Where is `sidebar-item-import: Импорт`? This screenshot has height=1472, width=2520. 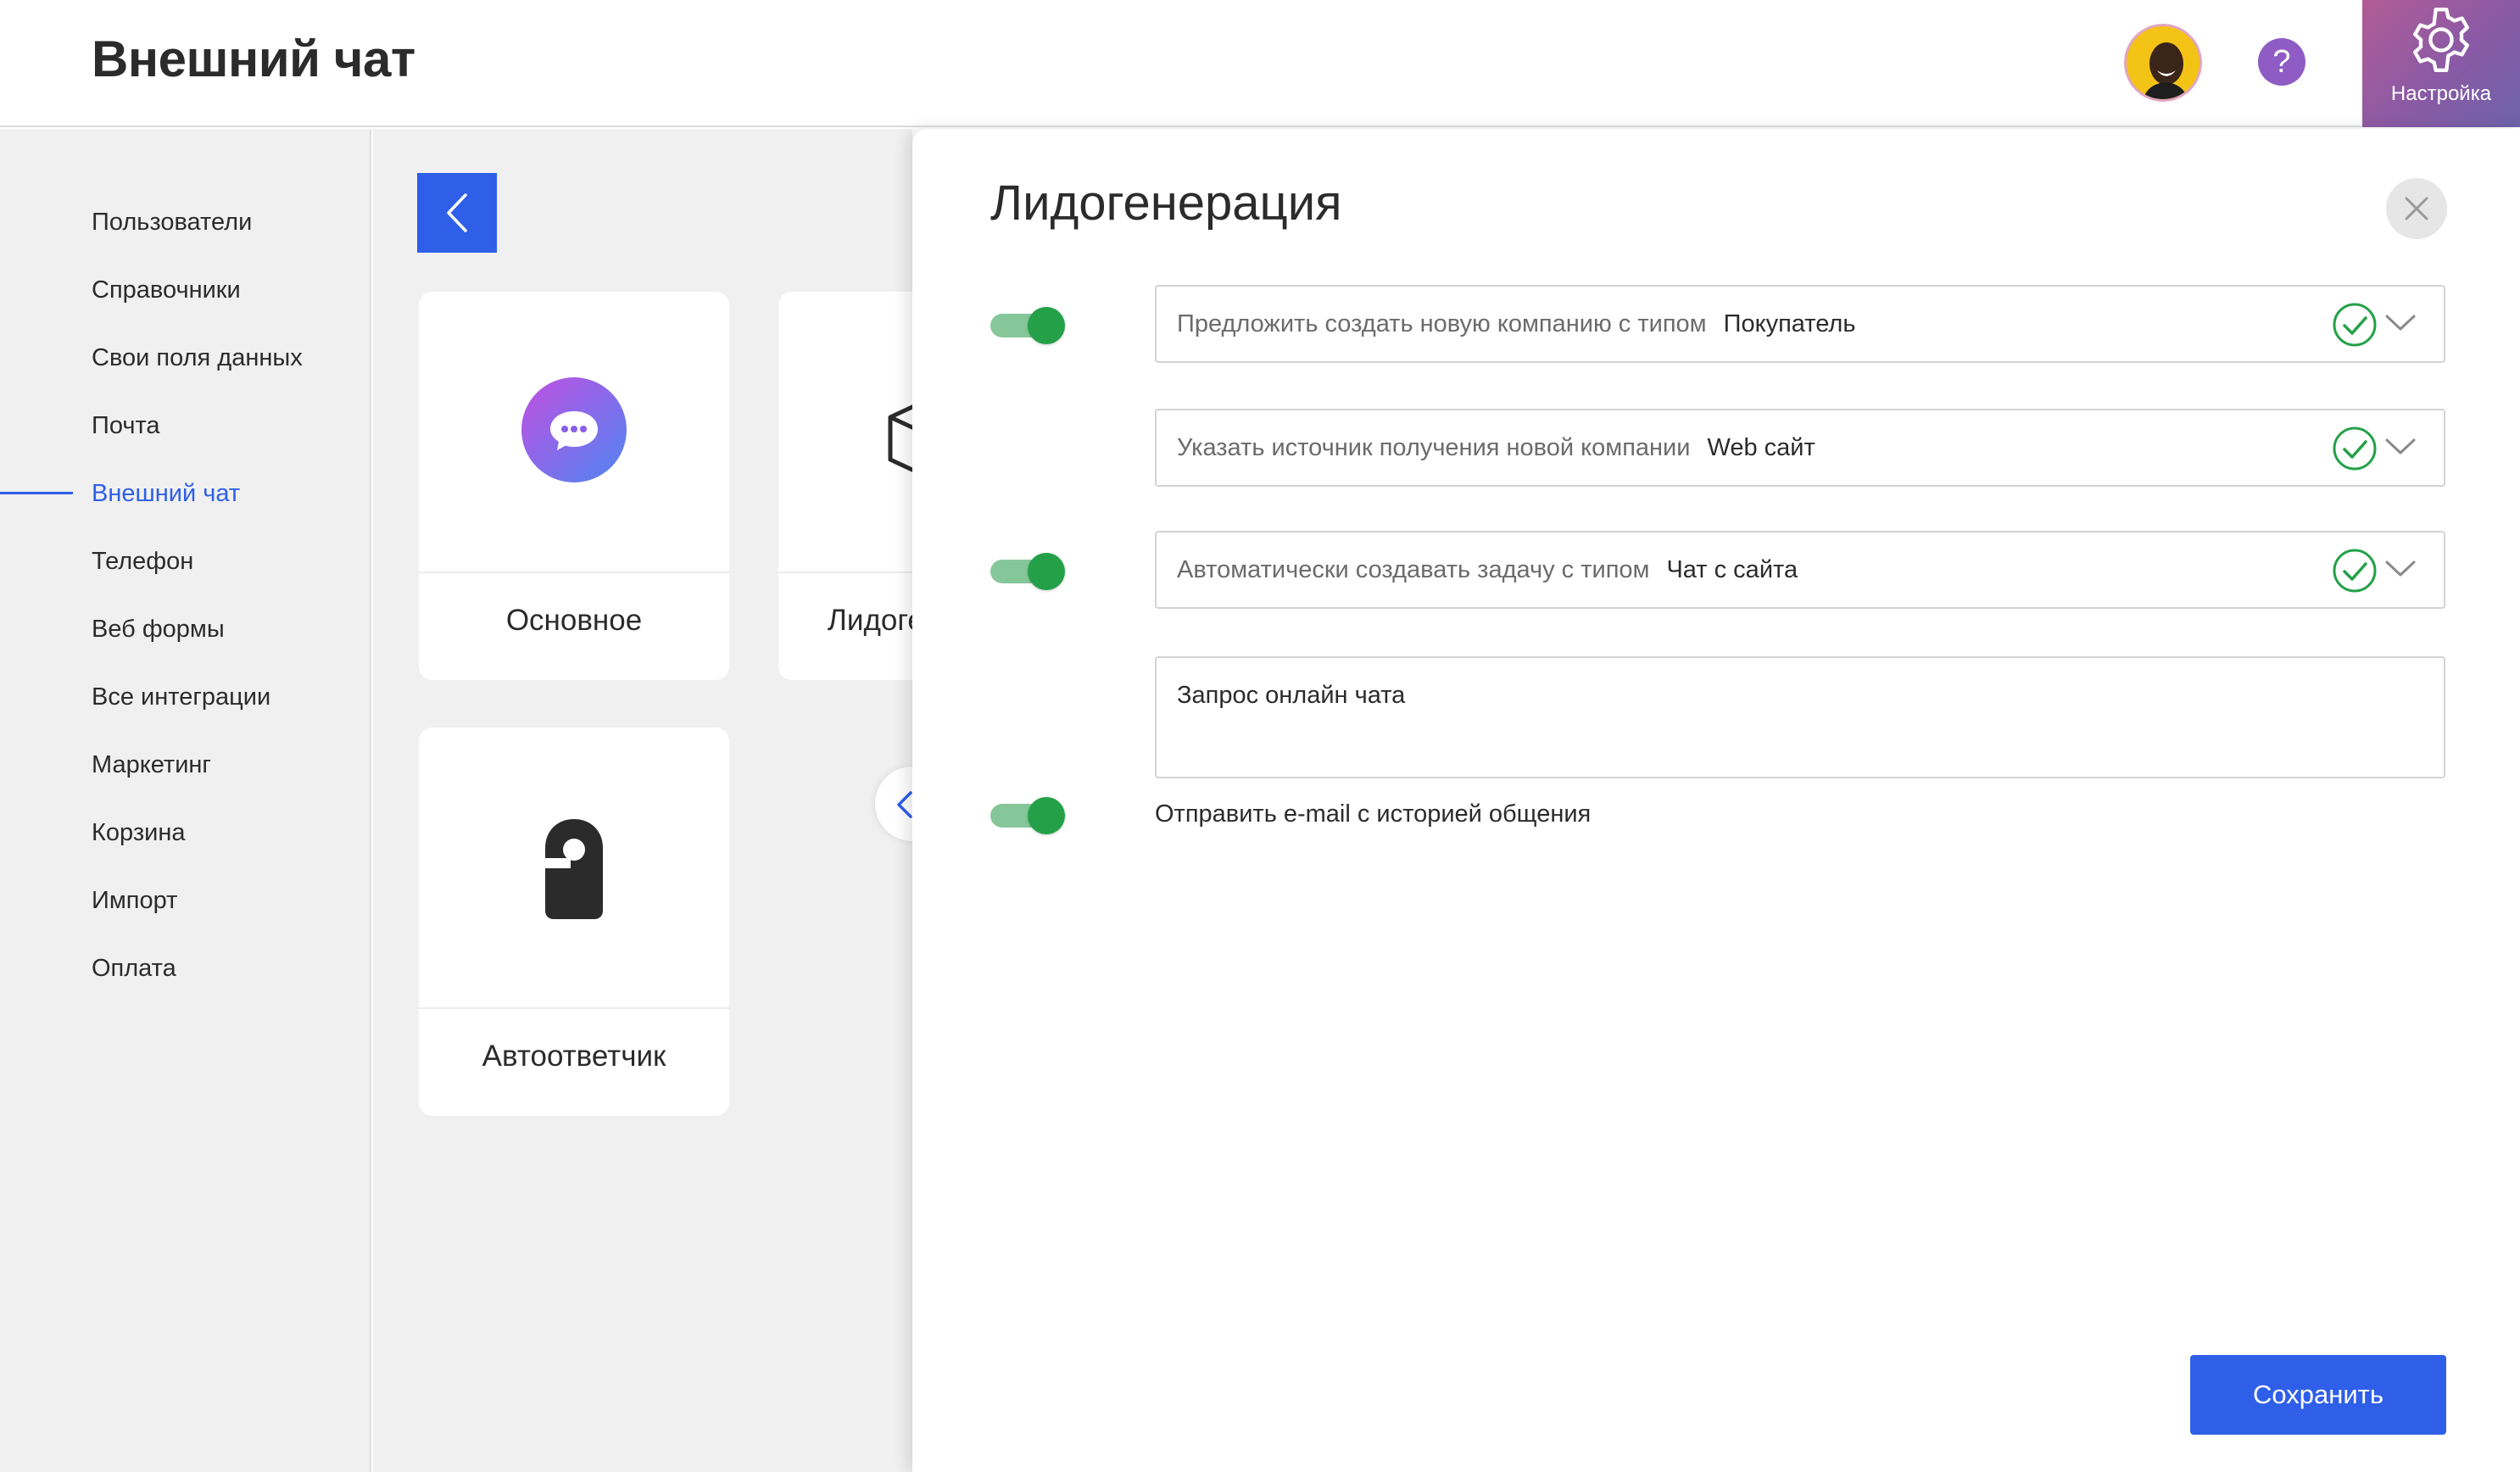
sidebar-item-import: Импорт is located at coordinates (134, 900).